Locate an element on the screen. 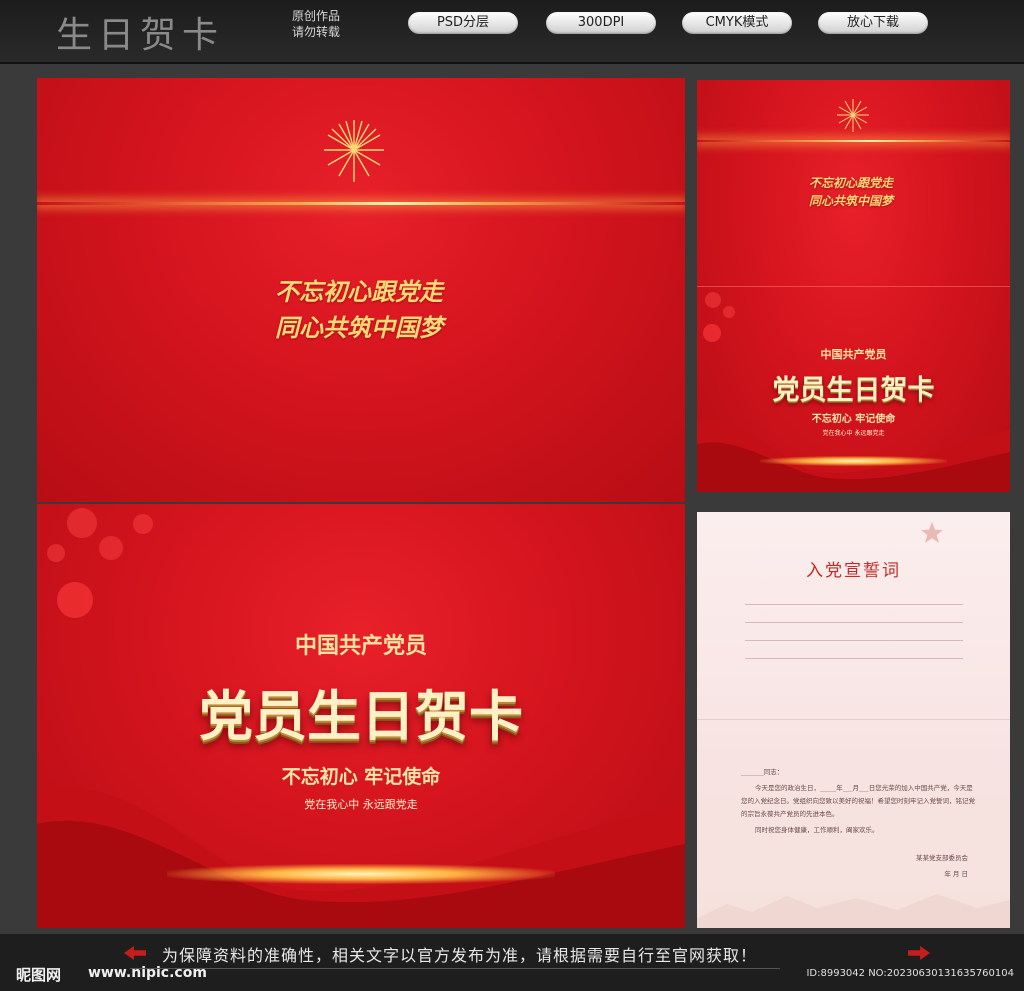 The height and width of the screenshot is (991, 1024). small-card-subtitle: 中国共产党员 is located at coordinates (853, 354).